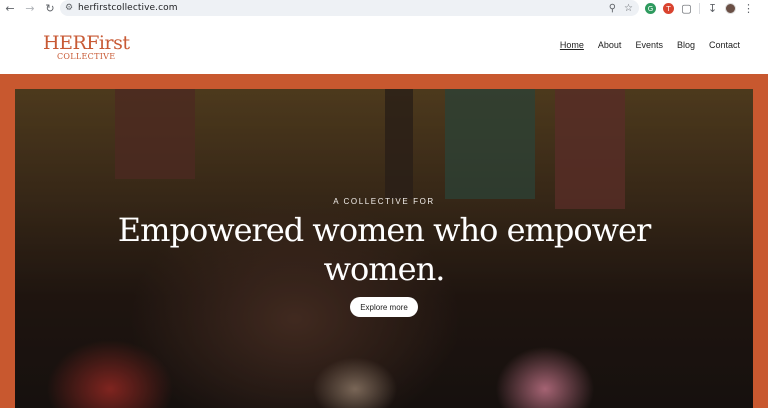  What do you see at coordinates (10, 8) in the screenshot?
I see `back-arrow-icon: ←` at bounding box center [10, 8].